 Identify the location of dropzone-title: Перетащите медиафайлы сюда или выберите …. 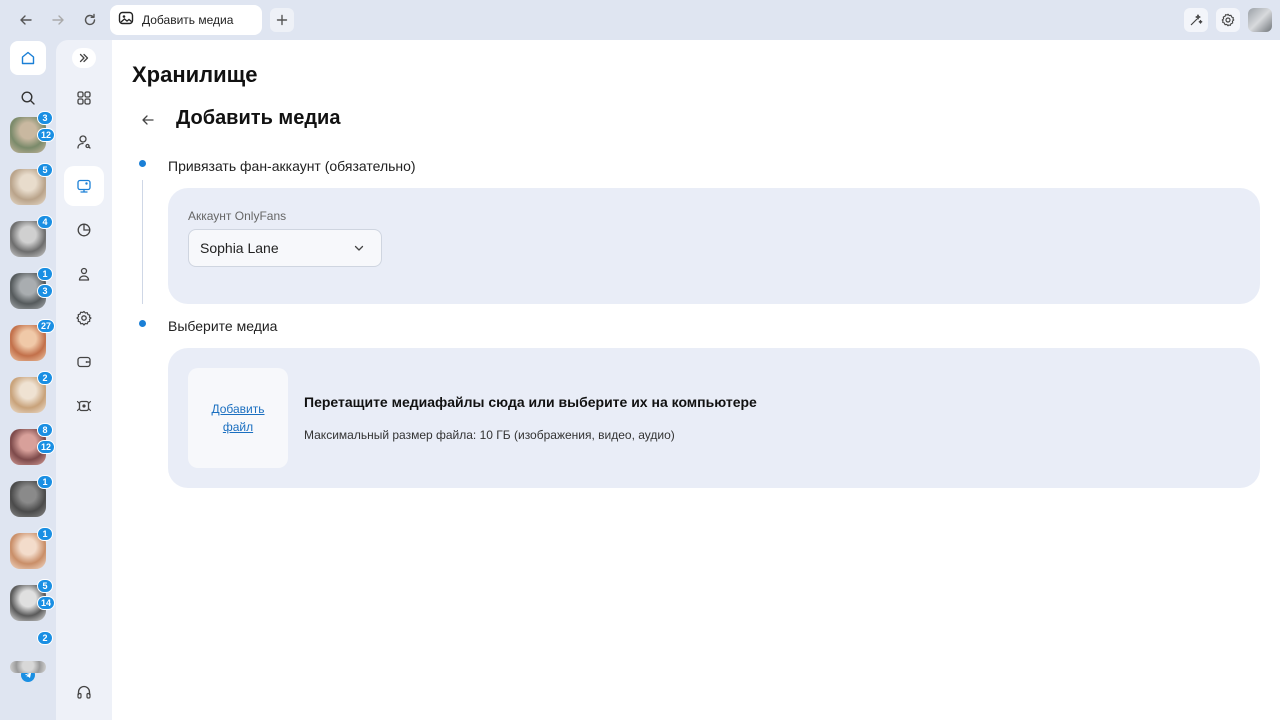
(530, 402).